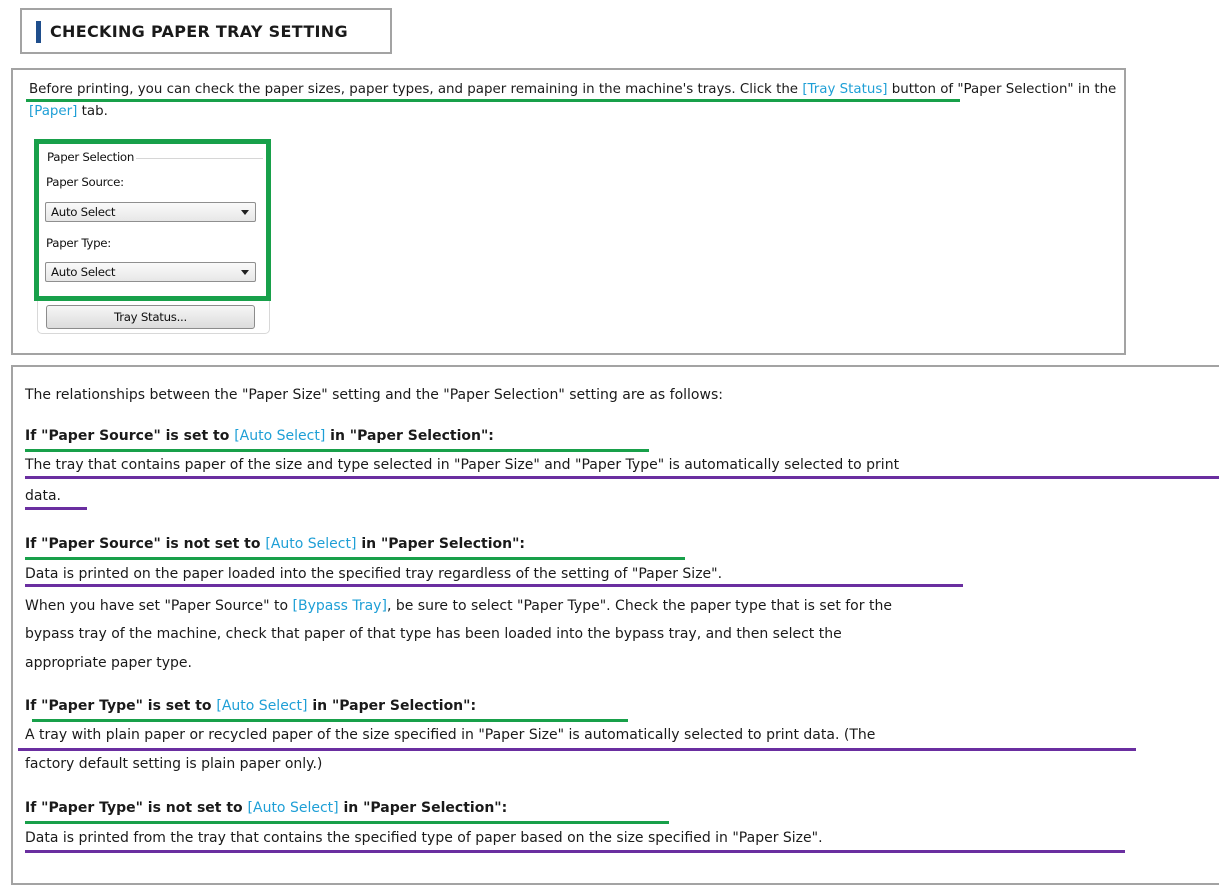 This screenshot has height=885, width=1219. What do you see at coordinates (43, 496) in the screenshot?
I see `case-text: data.` at bounding box center [43, 496].